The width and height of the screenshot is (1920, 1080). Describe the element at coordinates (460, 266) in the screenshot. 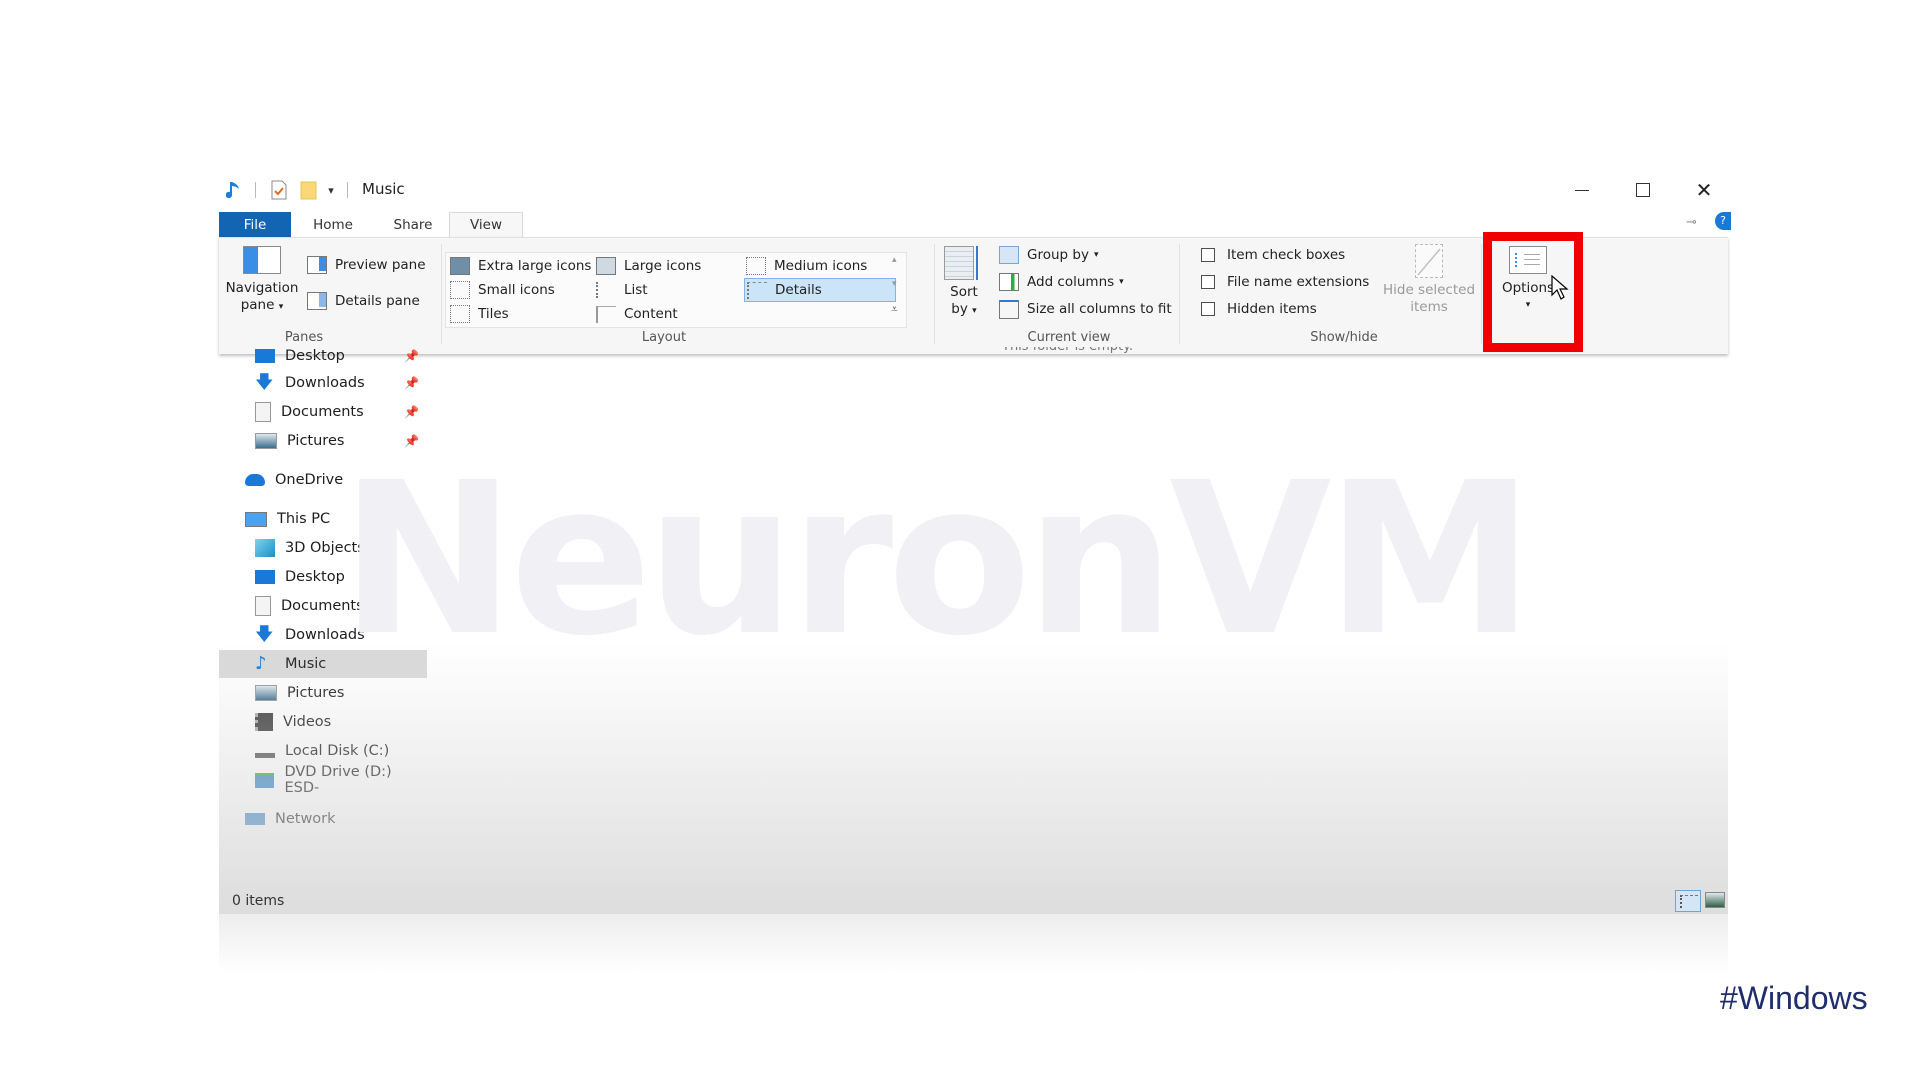

I see `extra-large-icons-icon` at that location.